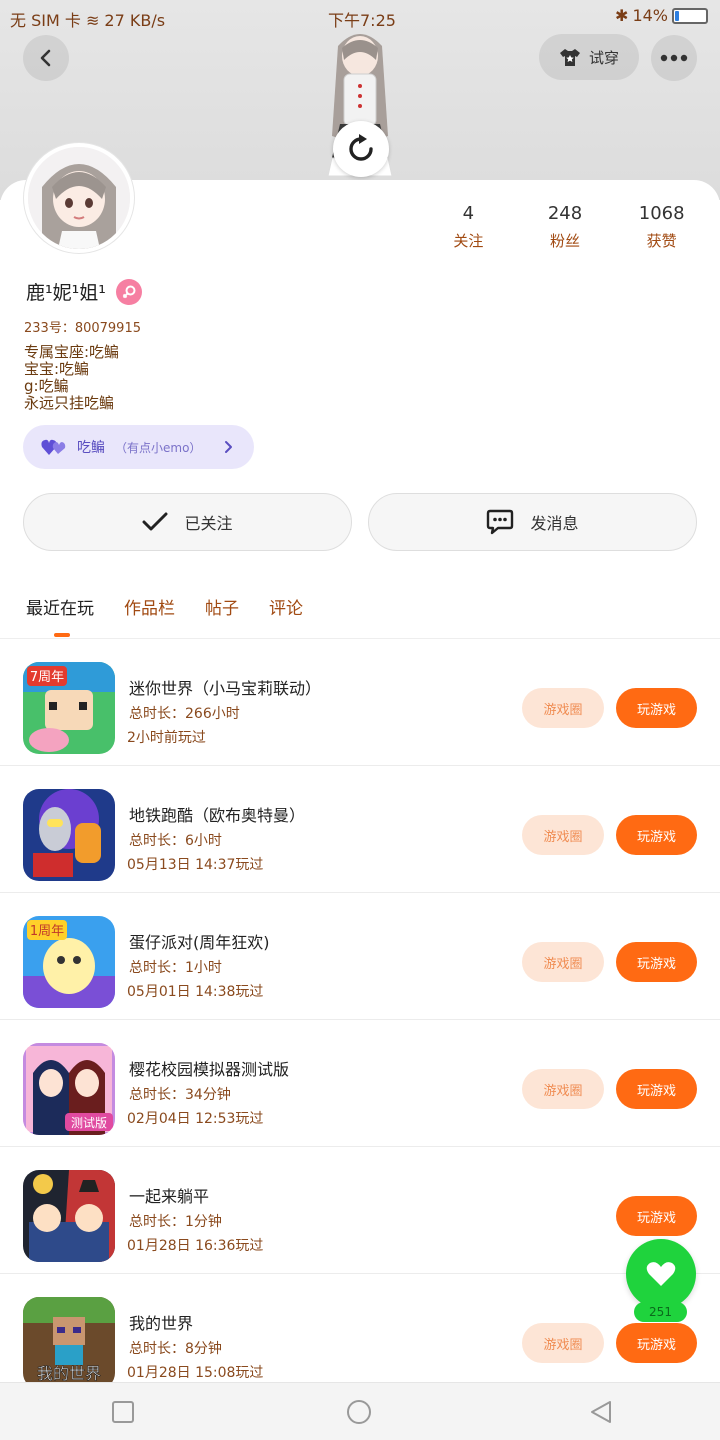 The height and width of the screenshot is (1440, 720). What do you see at coordinates (88, 20) in the screenshot?
I see `status-network: 无 SIM 卡 ≋ 27 KB/s` at bounding box center [88, 20].